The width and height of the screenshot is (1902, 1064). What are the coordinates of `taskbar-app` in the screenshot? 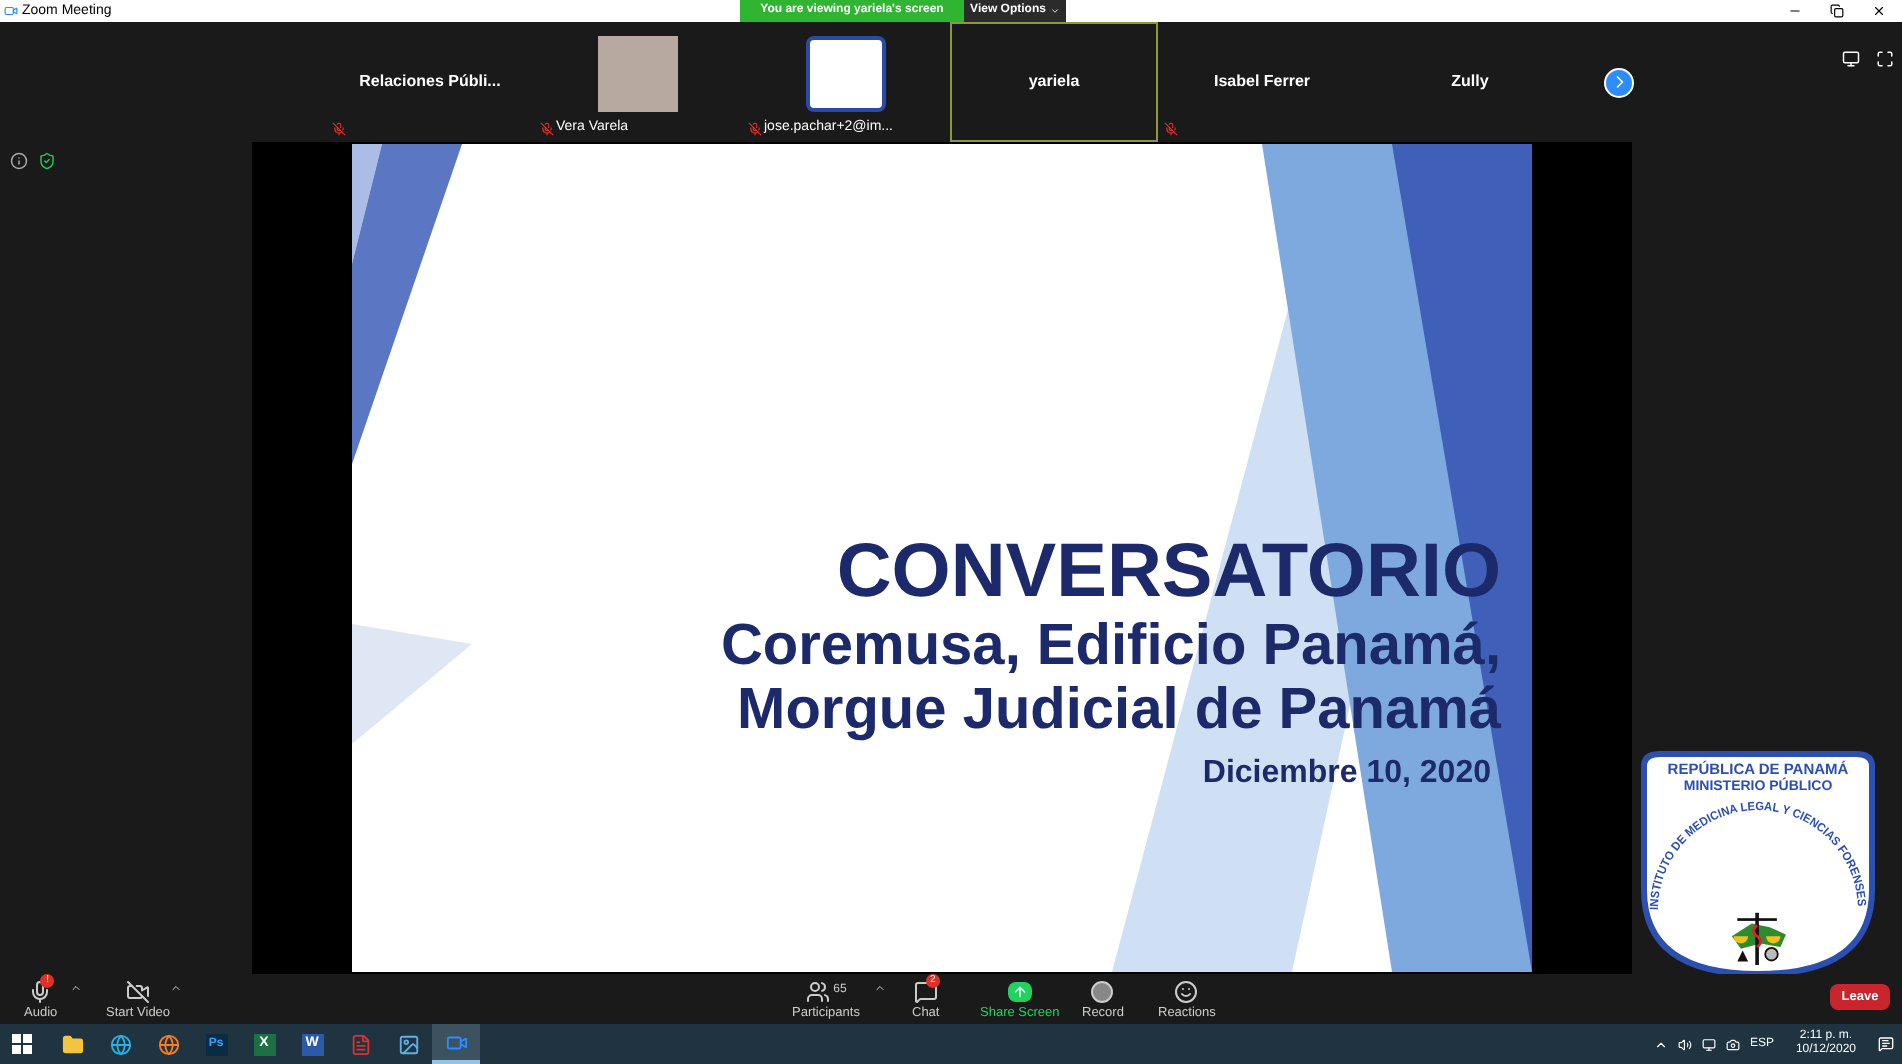 It's located at (456, 1044).